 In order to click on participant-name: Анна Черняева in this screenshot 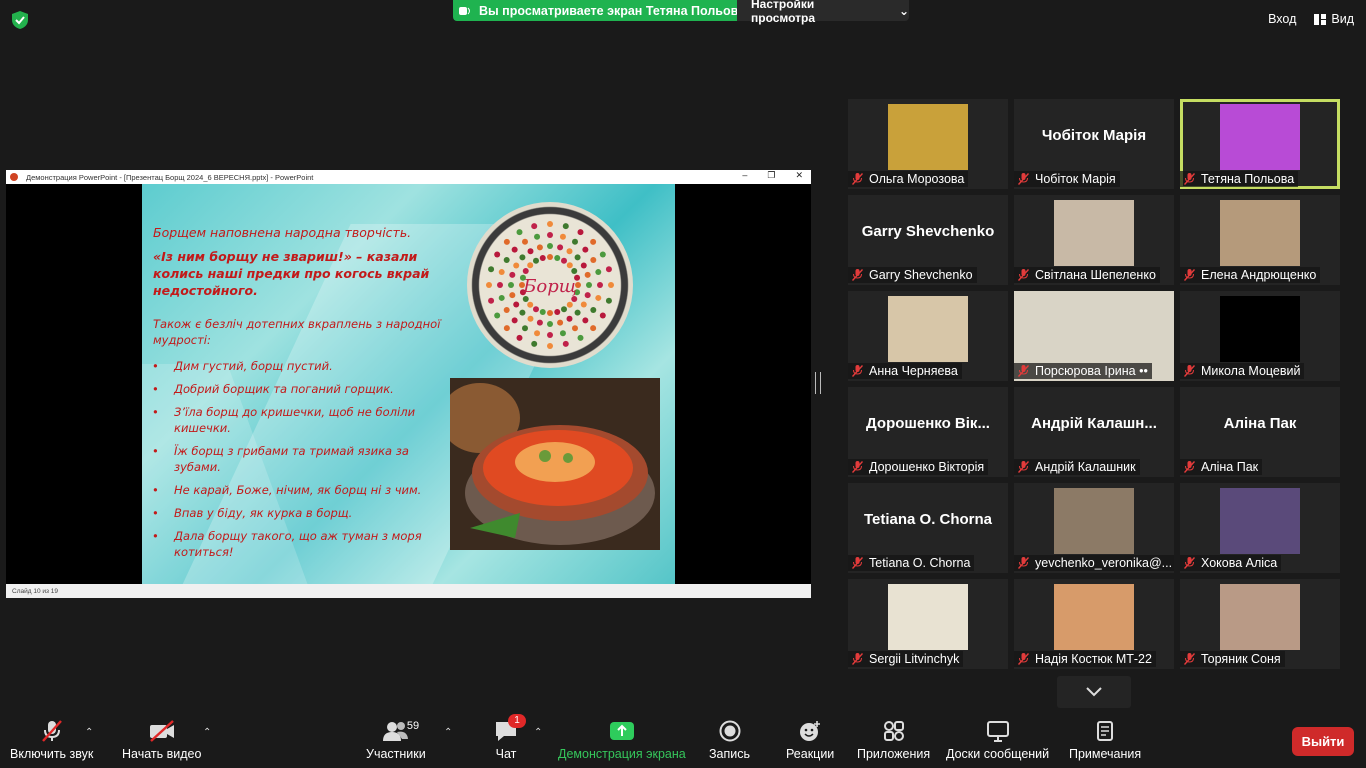, I will do `click(913, 371)`.